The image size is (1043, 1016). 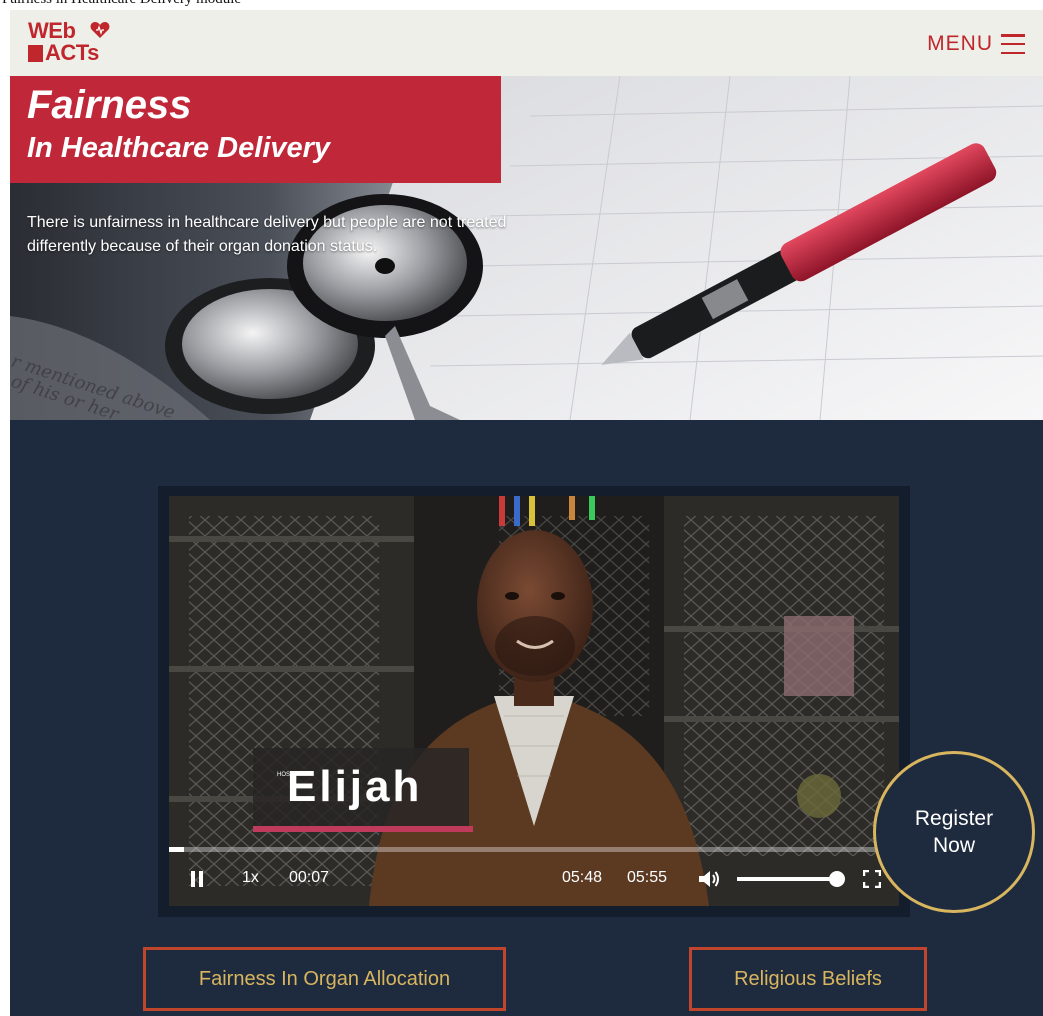 I want to click on menu-label: MENU, so click(x=960, y=43).